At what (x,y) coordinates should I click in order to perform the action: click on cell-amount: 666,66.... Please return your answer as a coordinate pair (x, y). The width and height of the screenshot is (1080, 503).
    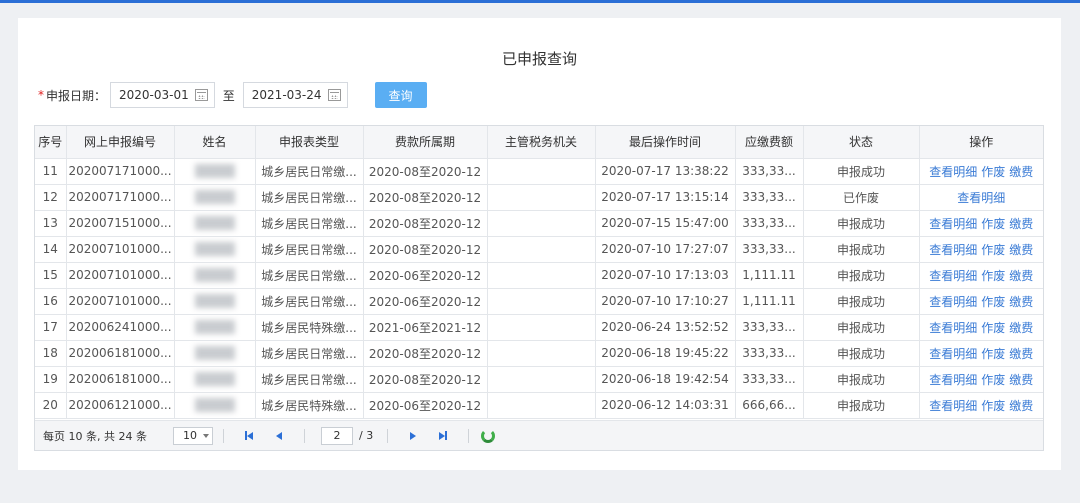
    Looking at the image, I should click on (769, 405).